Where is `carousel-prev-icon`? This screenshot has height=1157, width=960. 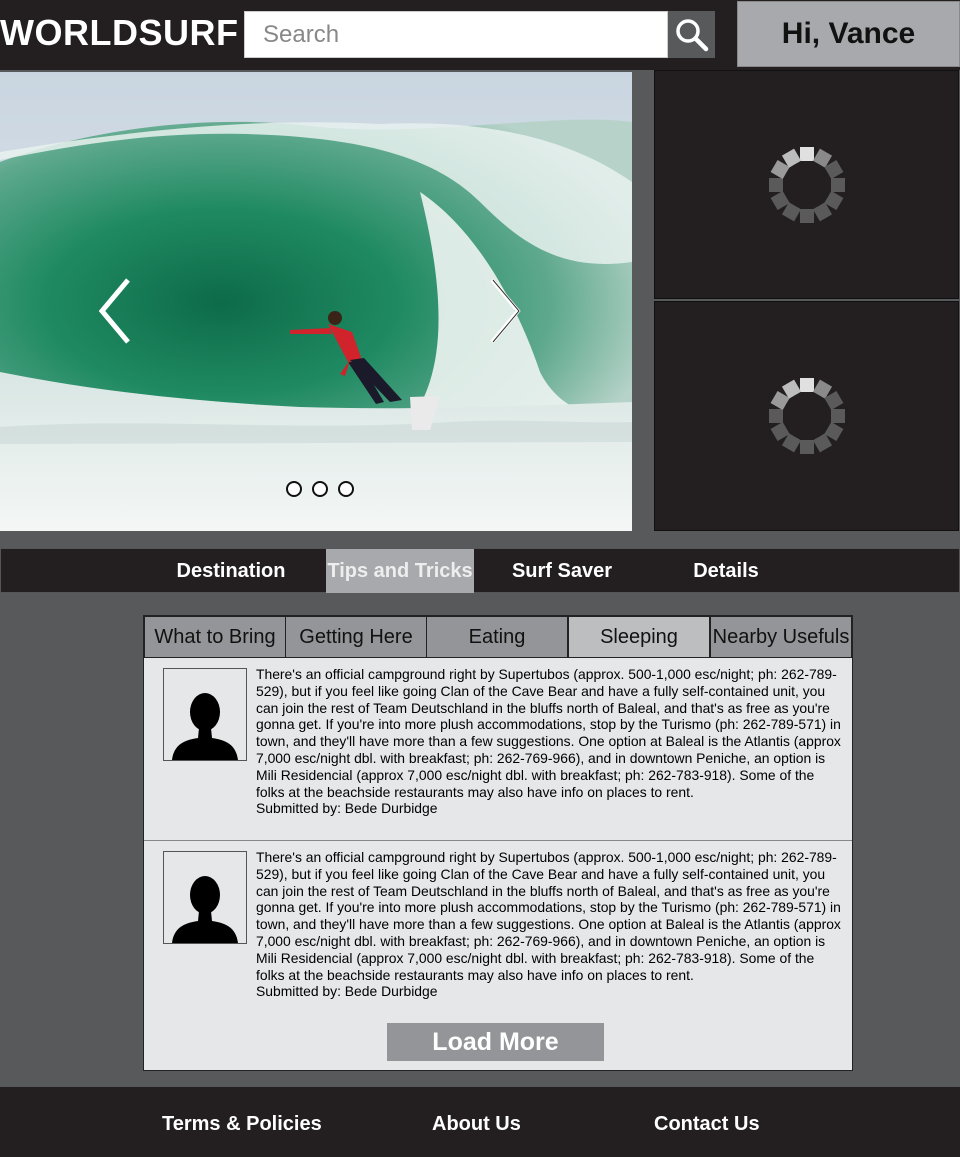
carousel-prev-icon is located at coordinates (115, 311).